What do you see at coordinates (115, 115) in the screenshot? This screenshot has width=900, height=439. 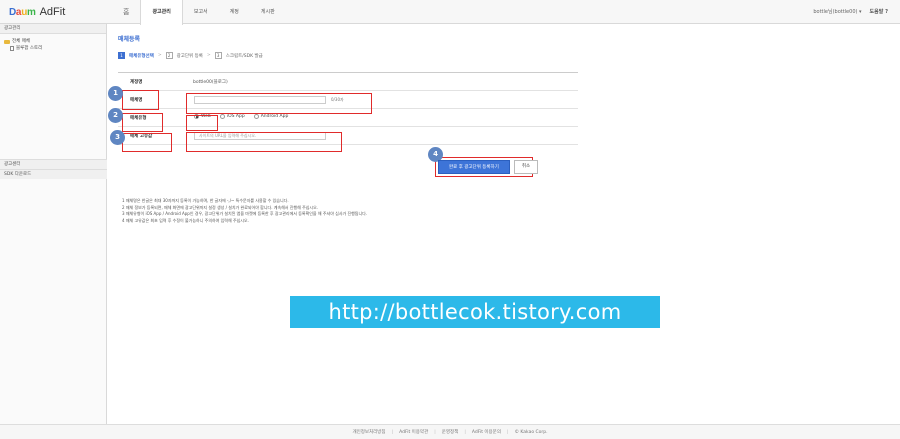 I see `annotation-badge-2: 2` at bounding box center [115, 115].